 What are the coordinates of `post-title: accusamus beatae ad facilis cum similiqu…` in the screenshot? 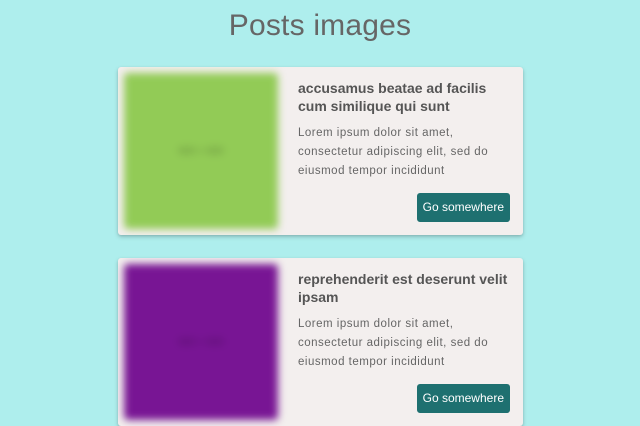 It's located at (392, 97).